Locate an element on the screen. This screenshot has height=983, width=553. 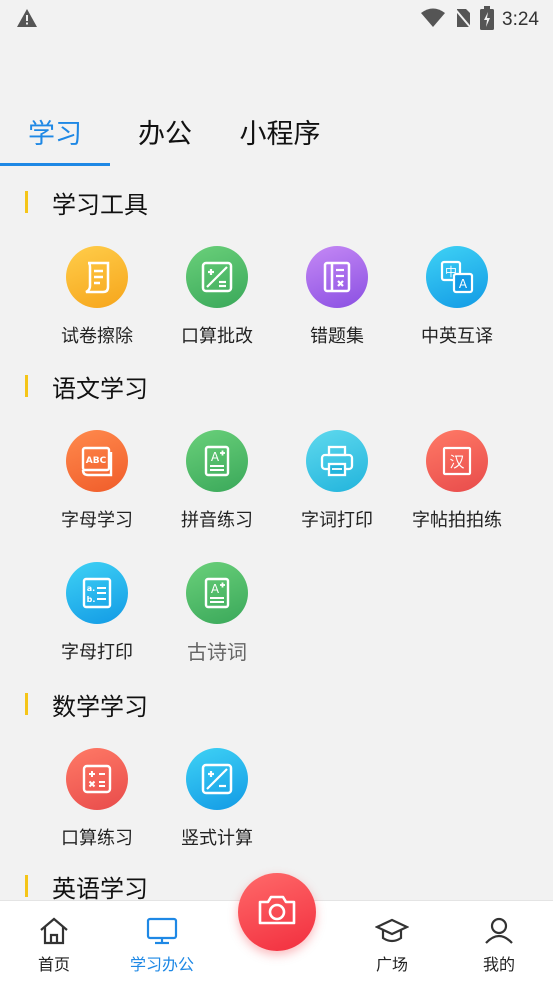
top-tabs: 学习 办公 小程序 is located at coordinates (276, 133).